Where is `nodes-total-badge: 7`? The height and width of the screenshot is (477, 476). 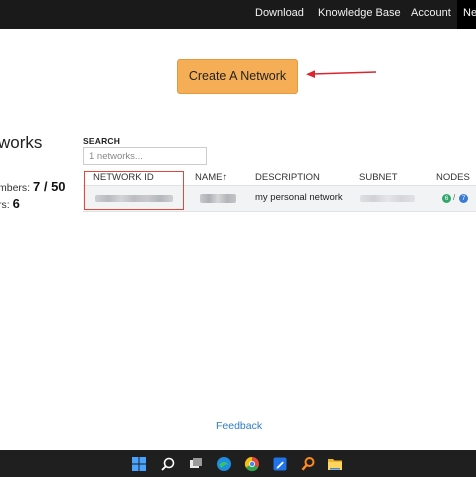 nodes-total-badge: 7 is located at coordinates (463, 198).